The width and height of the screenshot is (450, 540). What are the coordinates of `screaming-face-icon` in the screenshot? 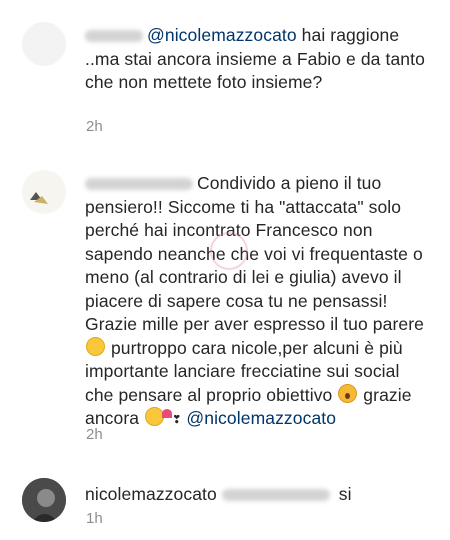 It's located at (348, 393).